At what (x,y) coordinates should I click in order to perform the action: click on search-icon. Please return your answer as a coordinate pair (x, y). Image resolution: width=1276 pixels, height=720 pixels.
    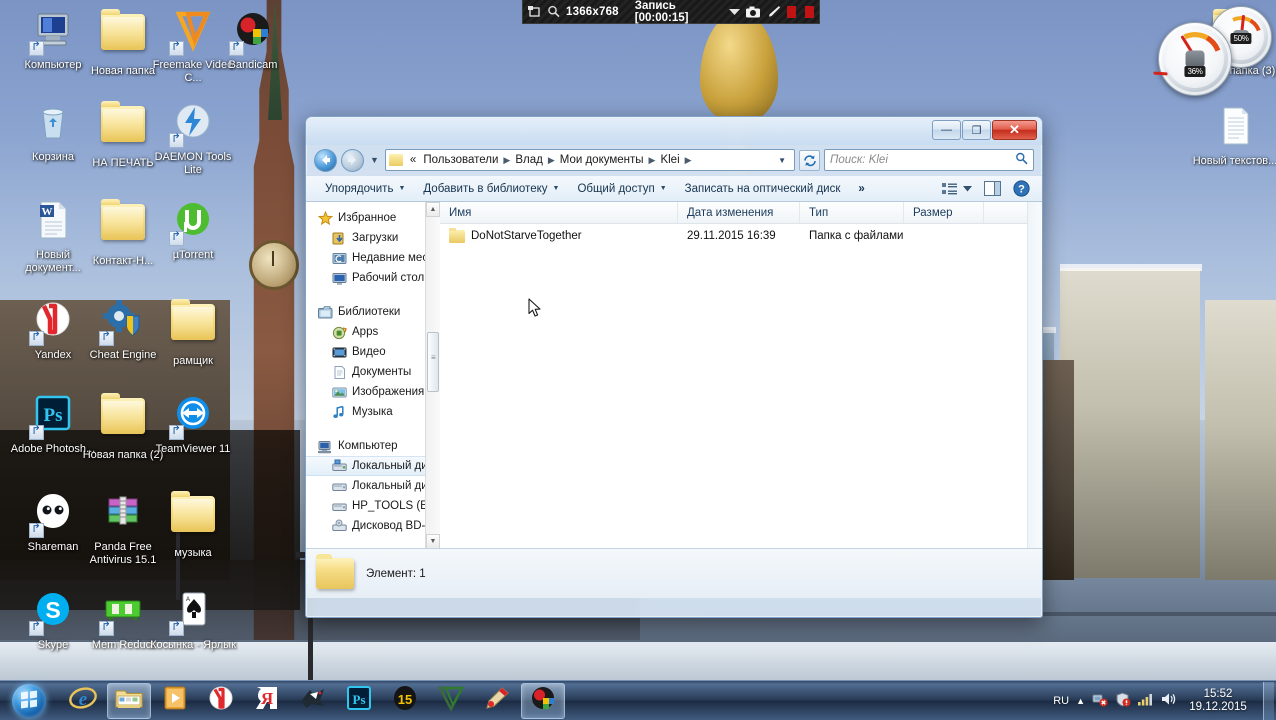
    Looking at the image, I should click on (1021, 160).